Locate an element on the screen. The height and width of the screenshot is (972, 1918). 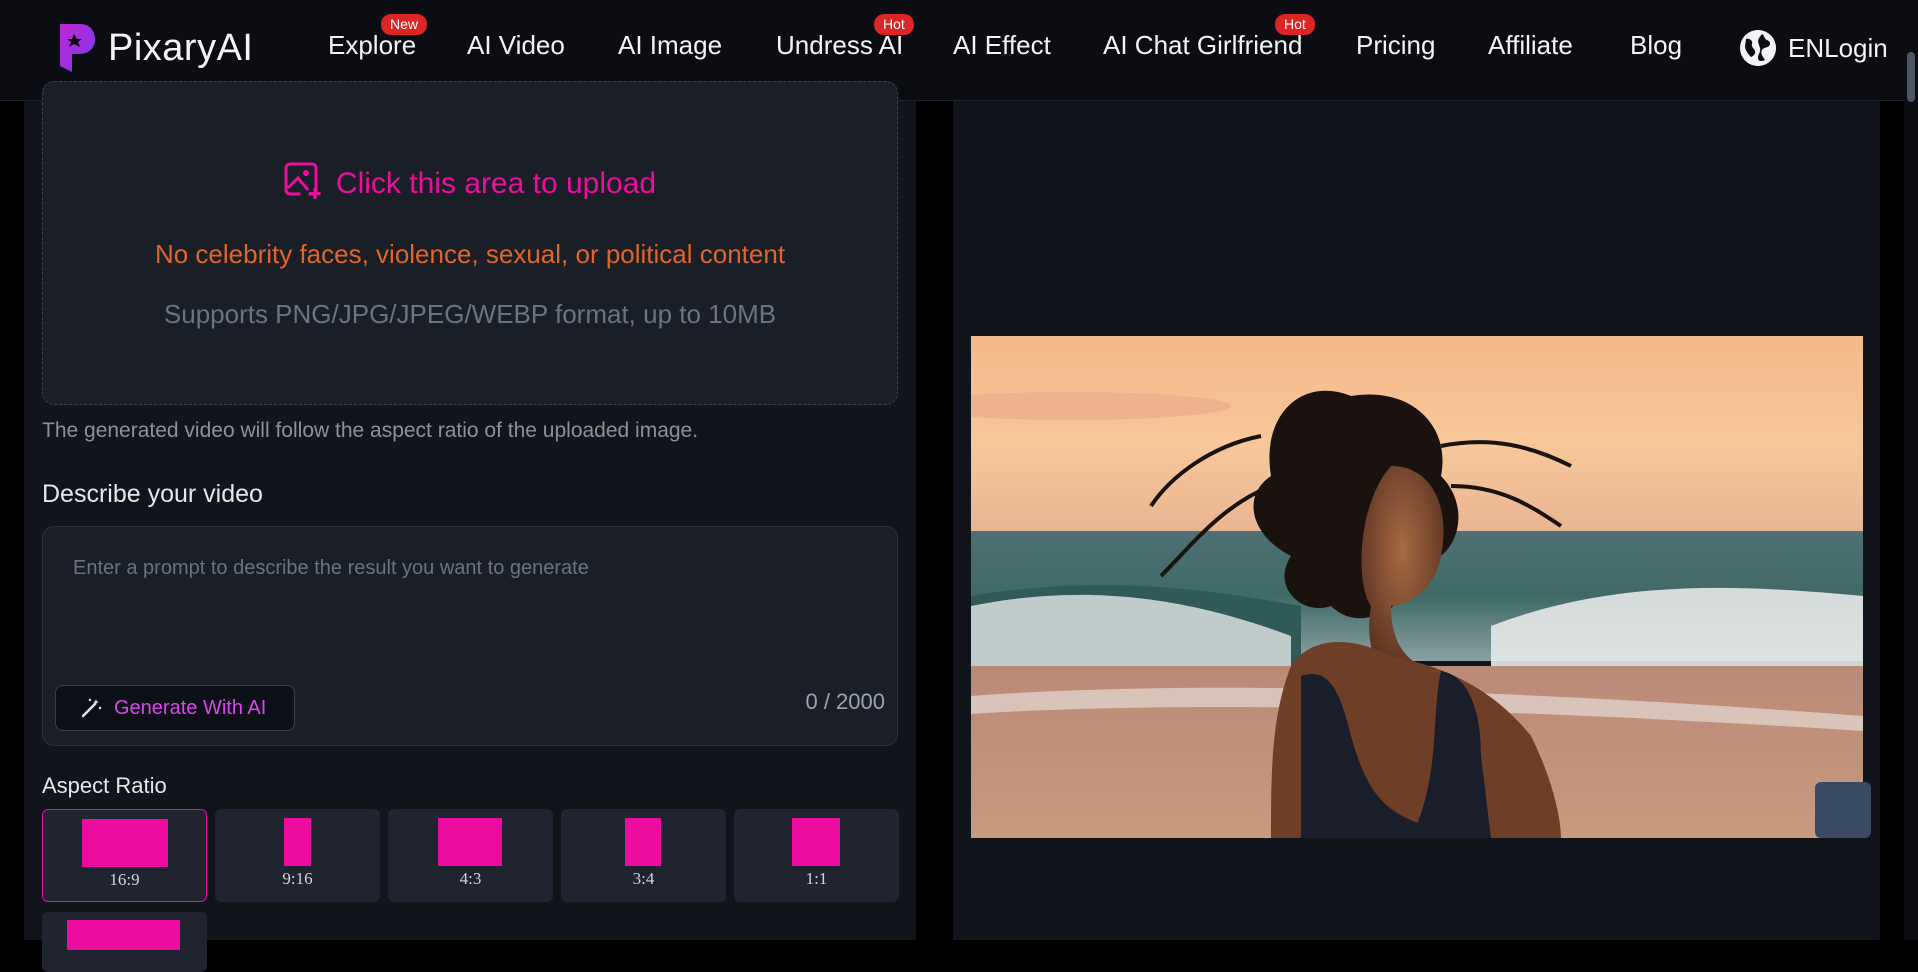
nav-item-label: AI Effect is located at coordinates (1002, 45).